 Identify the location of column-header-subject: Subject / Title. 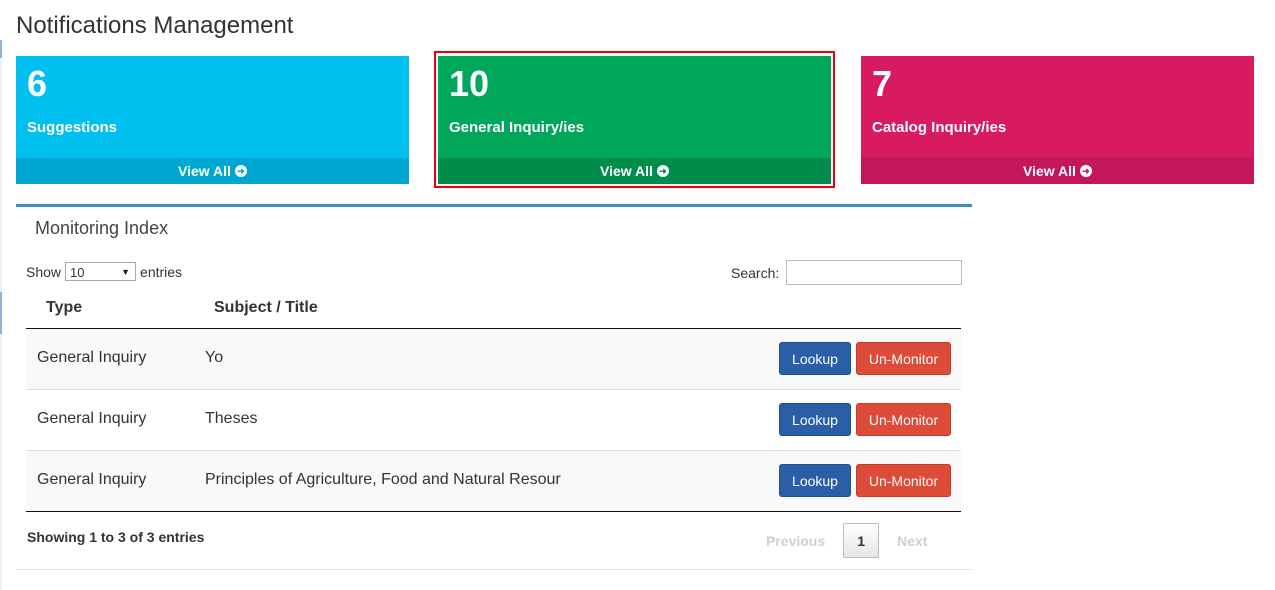
(266, 308).